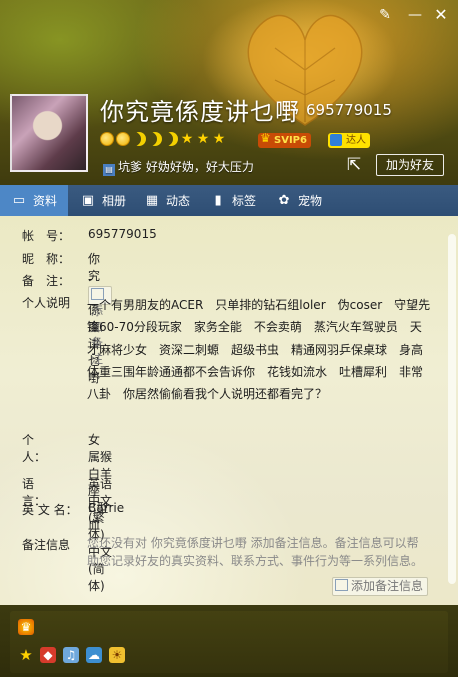 This screenshot has width=458, height=677. Describe the element at coordinates (34, 200) in the screenshot. I see `tab-profile: ▭ 资料` at that location.